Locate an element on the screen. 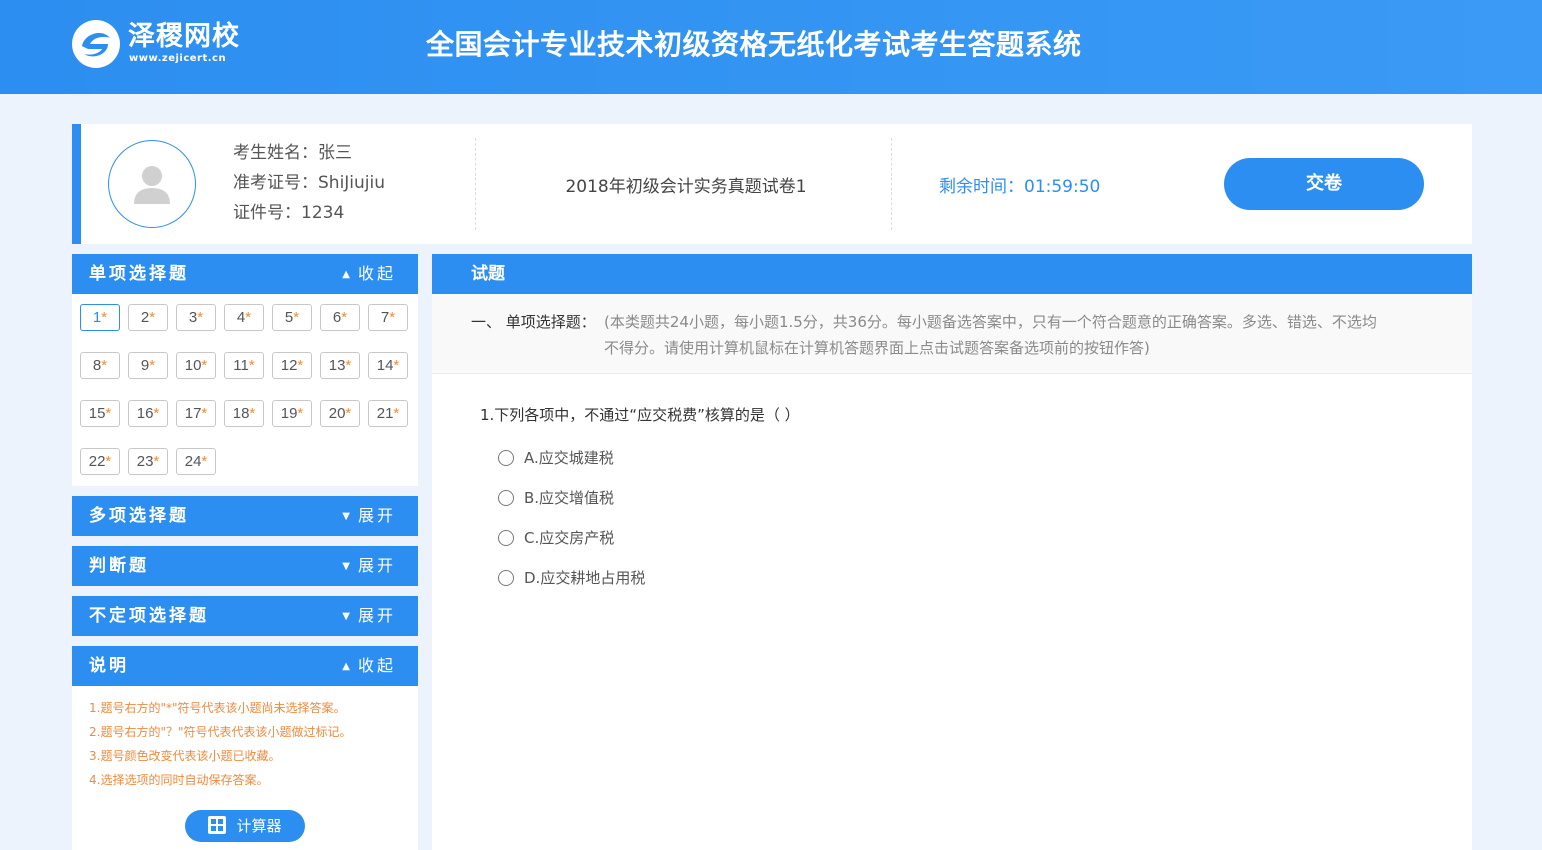  question-number: 2 is located at coordinates (145, 317).